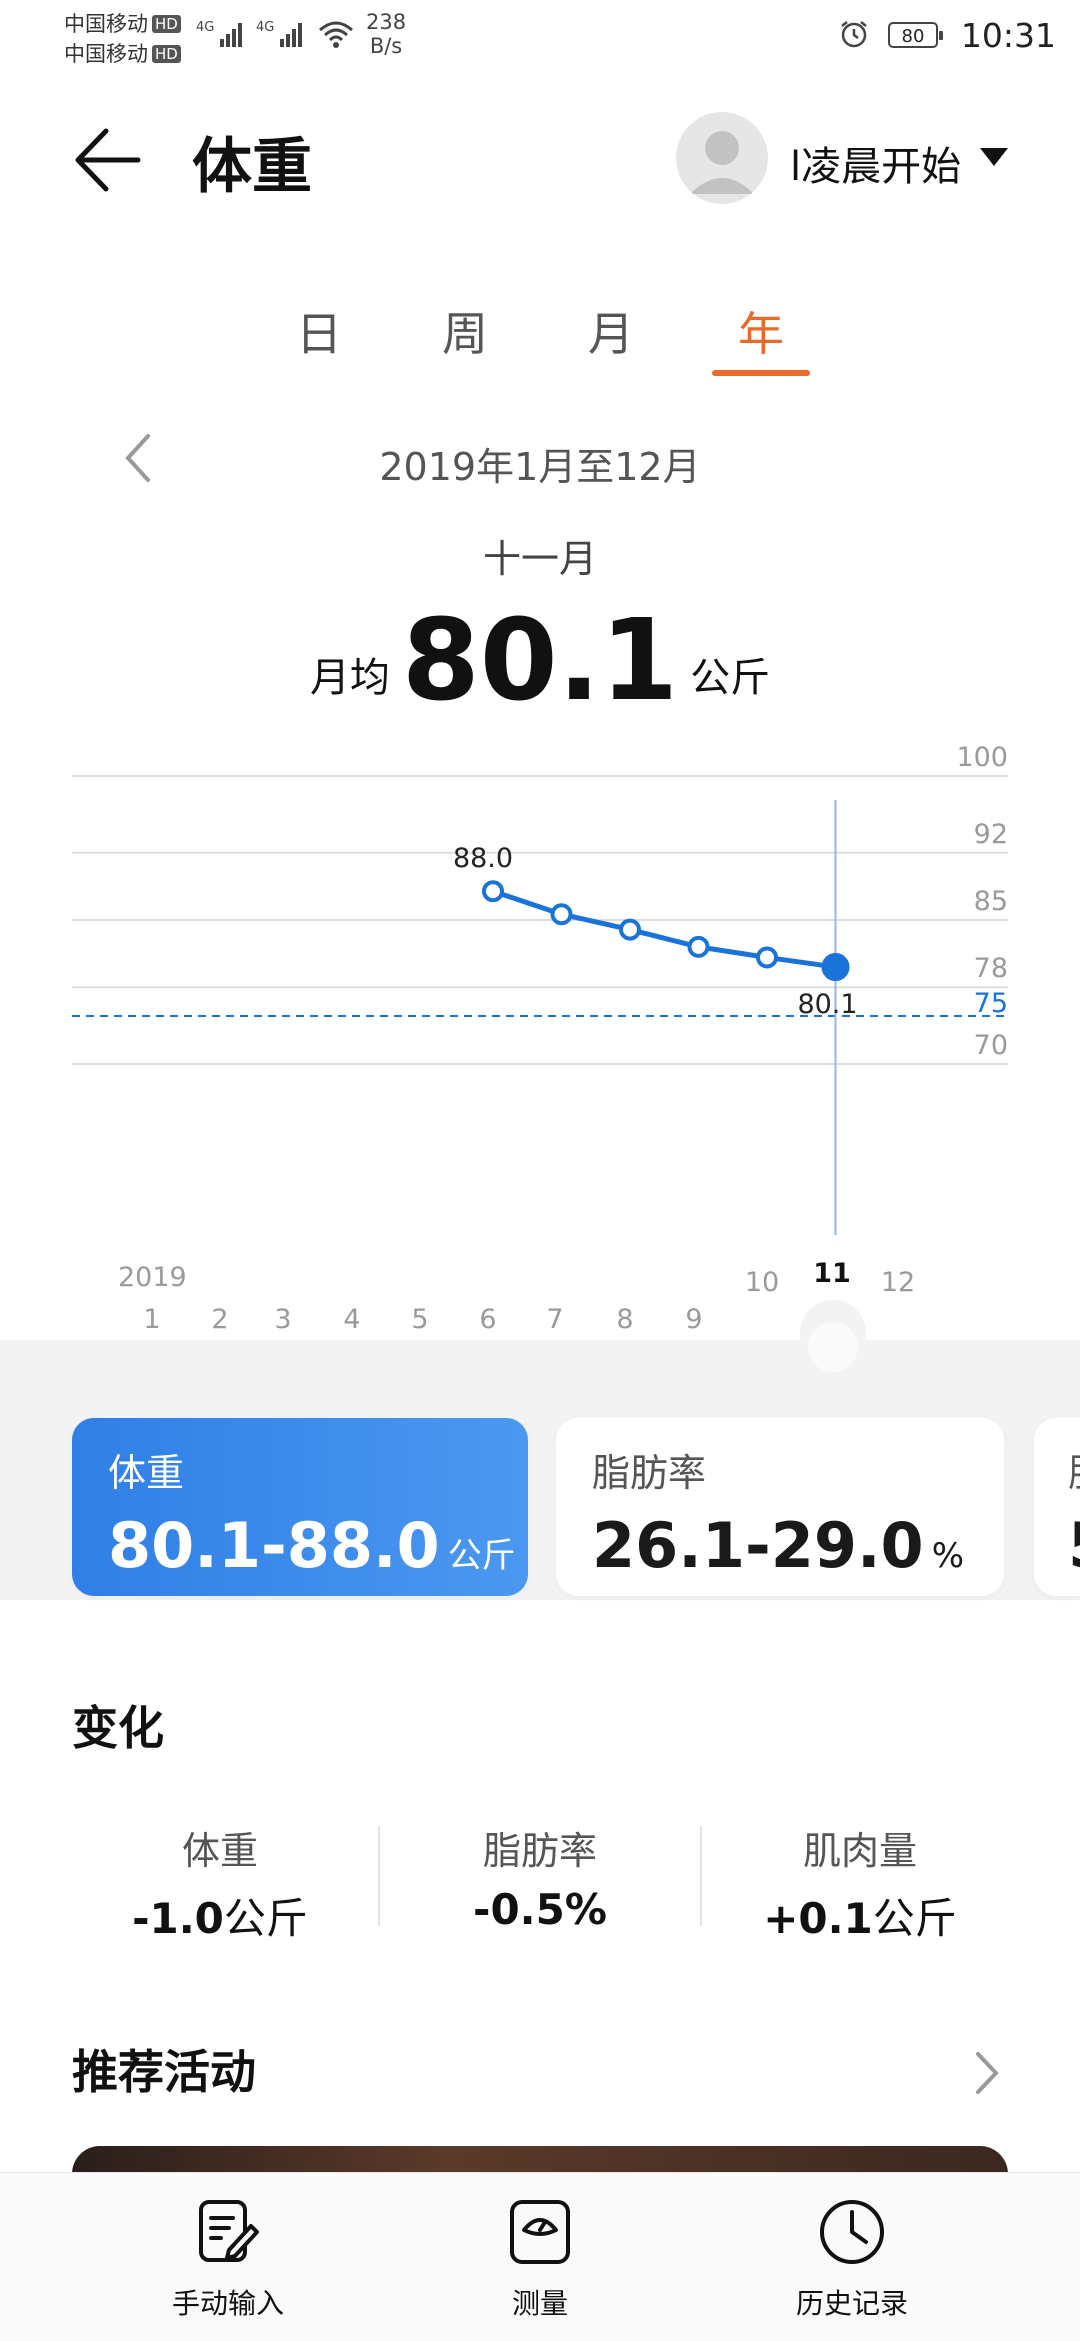 The height and width of the screenshot is (2341, 1080). I want to click on x-tick-label: 2, so click(219, 1319).